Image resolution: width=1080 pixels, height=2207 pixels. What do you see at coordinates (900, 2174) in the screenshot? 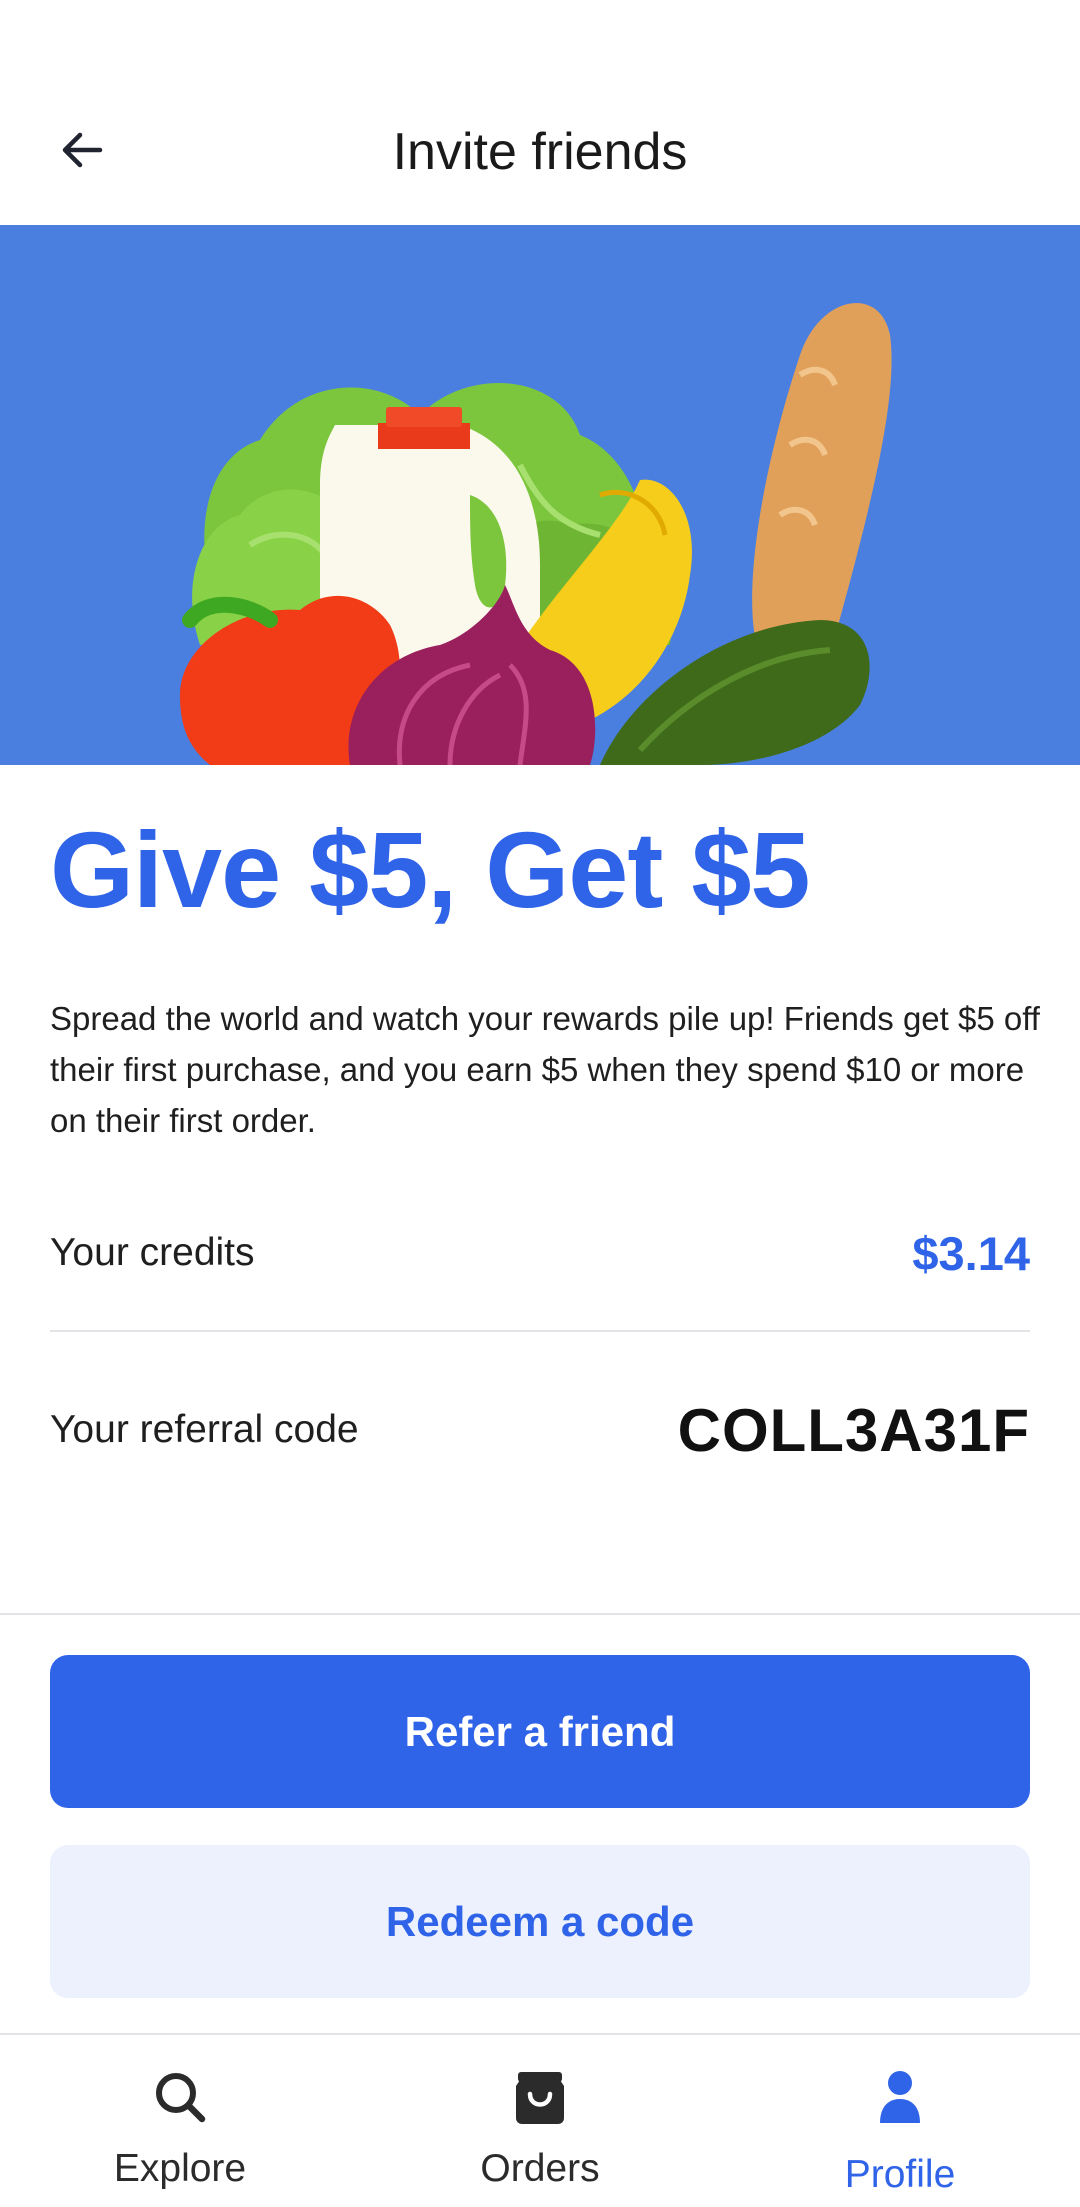
I see `nav-label-profile: Profile` at bounding box center [900, 2174].